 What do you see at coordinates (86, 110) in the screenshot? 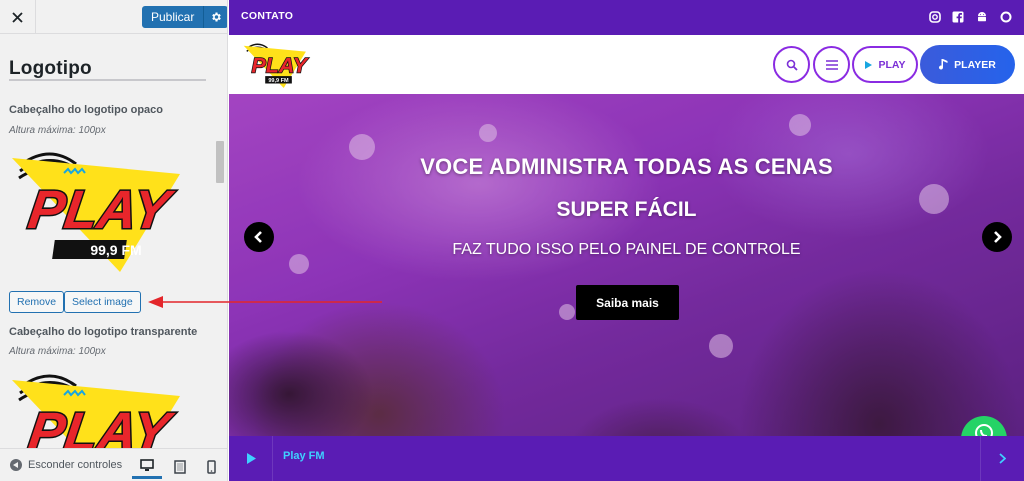
I see `opaque-logo-label: Cabeçalho do logotipo opaco` at bounding box center [86, 110].